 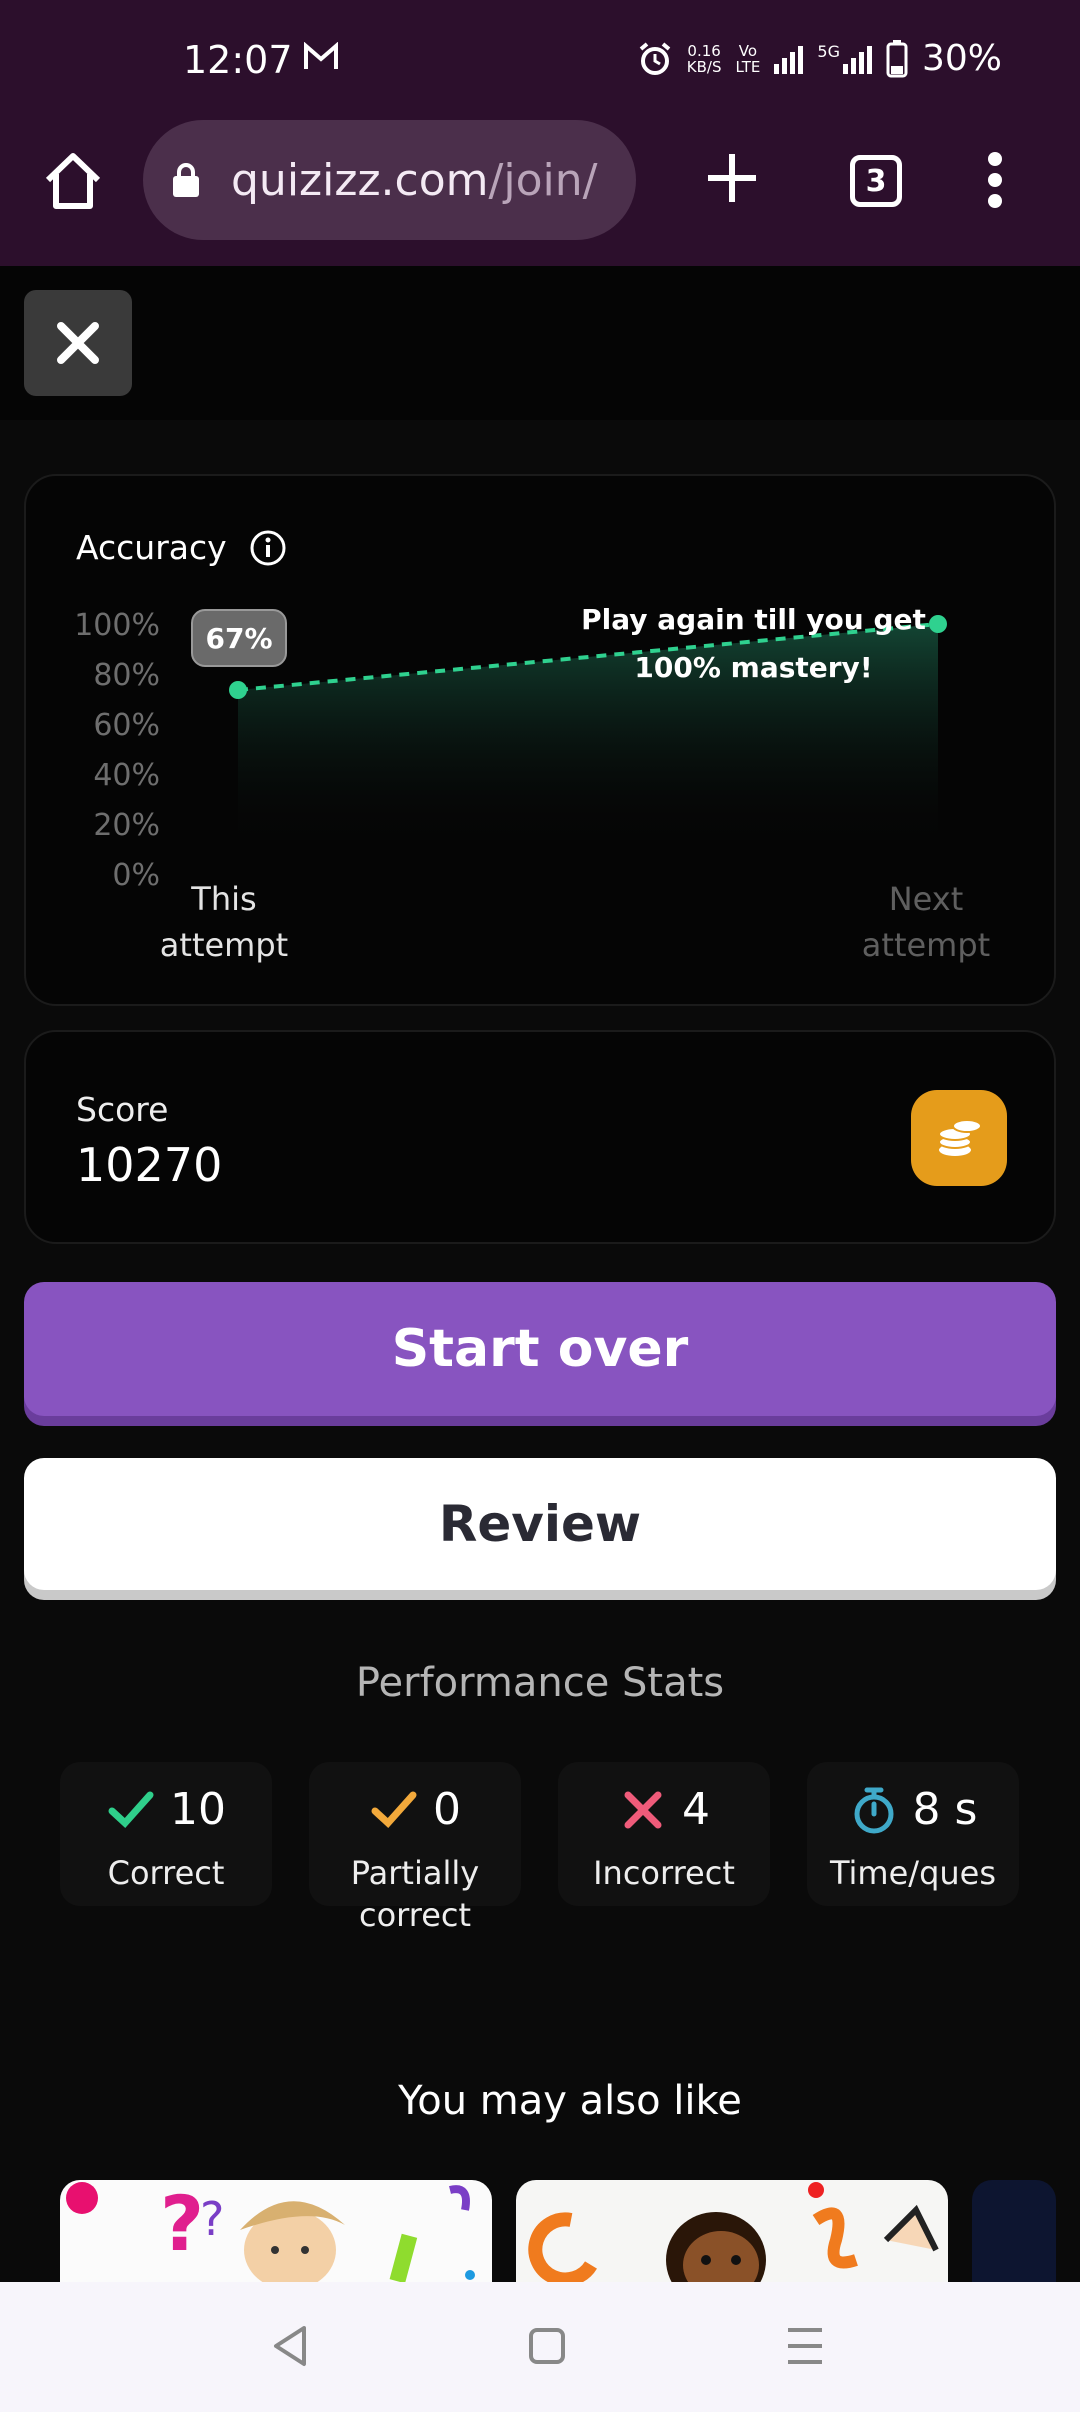 I want to click on gmail-icon, so click(x=321, y=60).